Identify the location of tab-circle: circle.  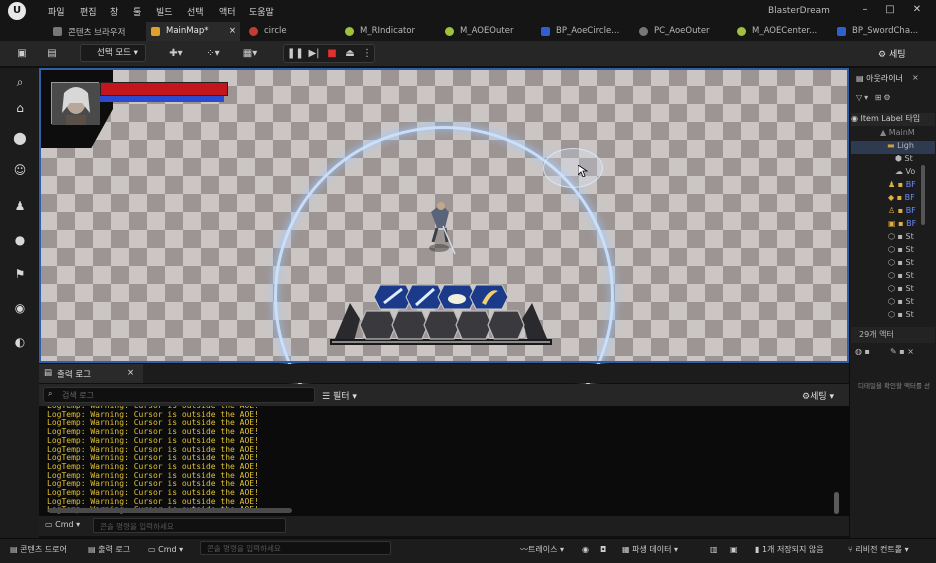
(290, 31).